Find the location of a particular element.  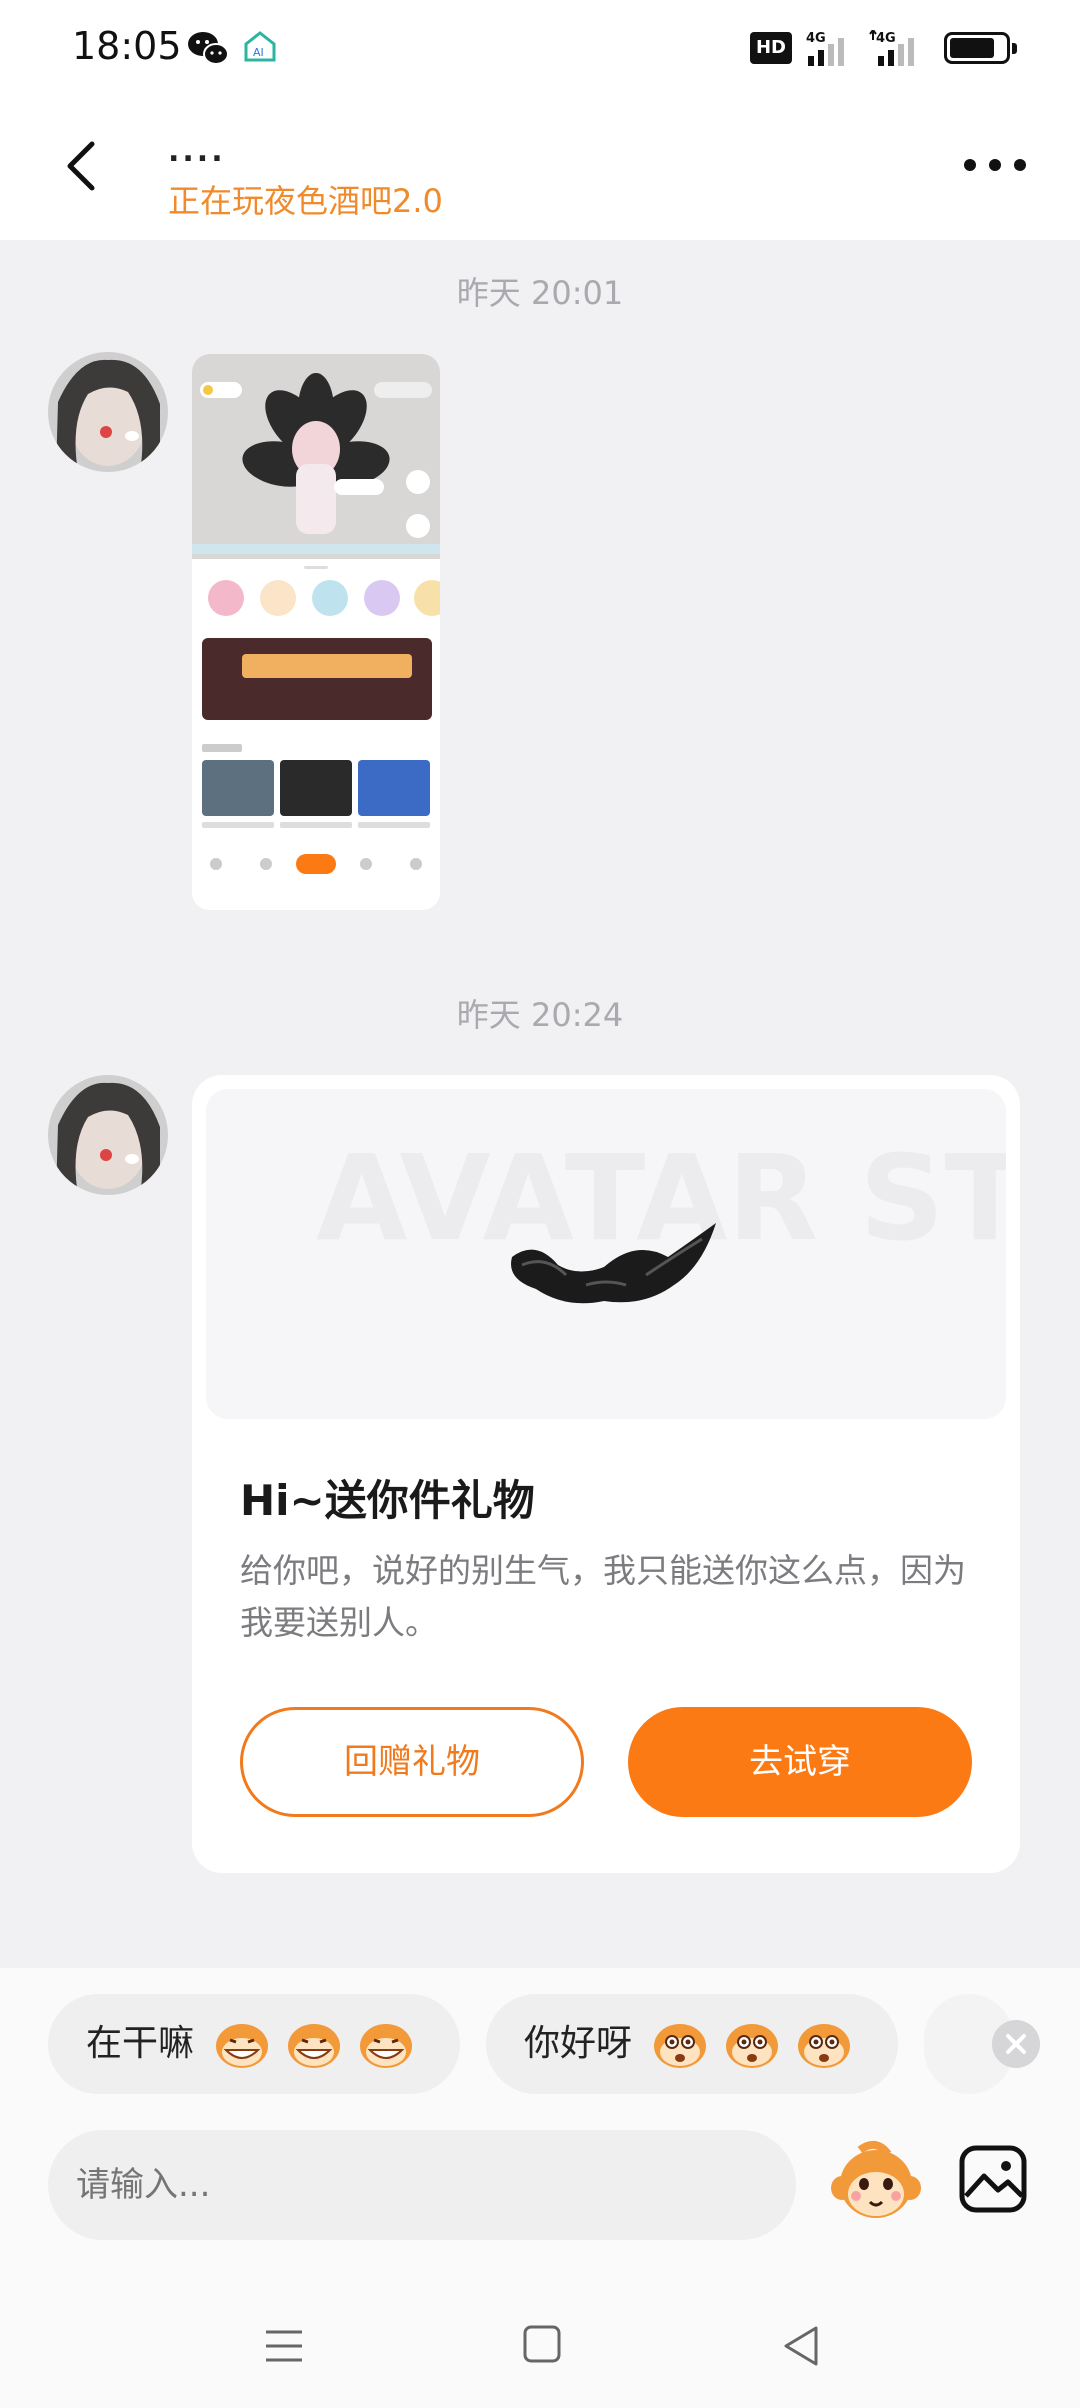

image-picker-icon is located at coordinates (993, 2179).